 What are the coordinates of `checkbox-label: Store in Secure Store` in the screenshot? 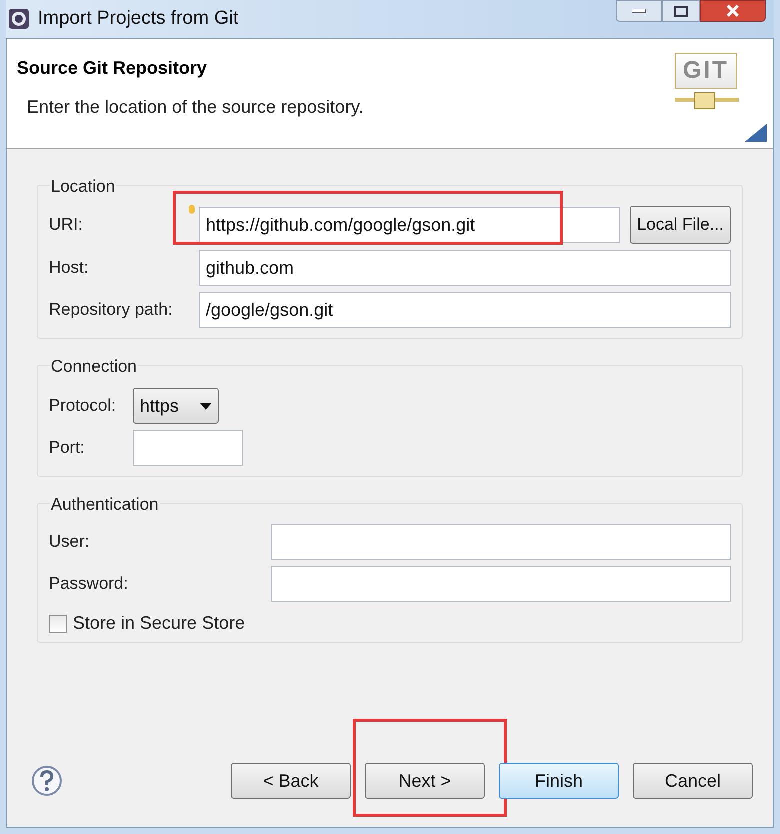 It's located at (159, 623).